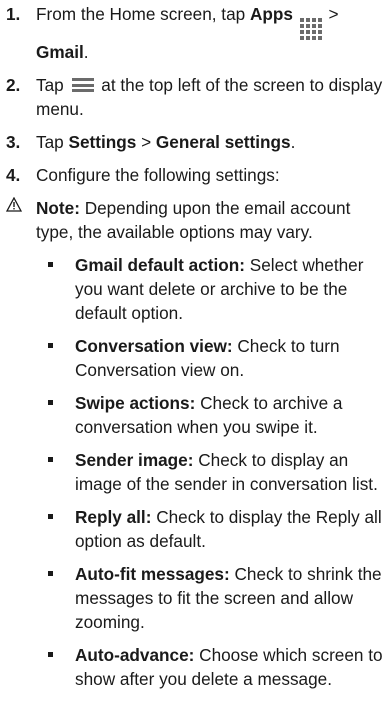 The image size is (389, 722). I want to click on step-text: From the Home screen, tap Apps > Gmail., so click(187, 33).